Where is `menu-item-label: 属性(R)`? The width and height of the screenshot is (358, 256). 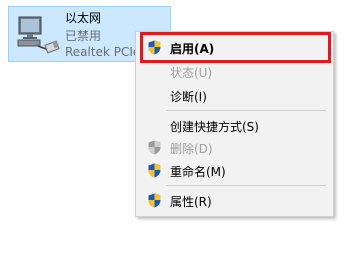 menu-item-label: 属性(R) is located at coordinates (191, 202).